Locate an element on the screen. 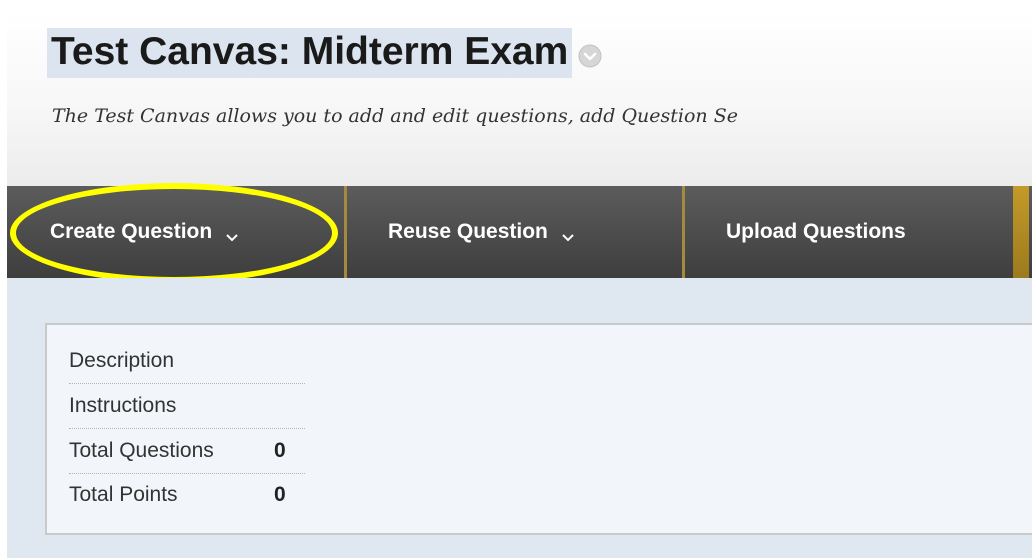 The image size is (1032, 558). title-row: Test Canvas: Midterm Exam is located at coordinates (324, 53).